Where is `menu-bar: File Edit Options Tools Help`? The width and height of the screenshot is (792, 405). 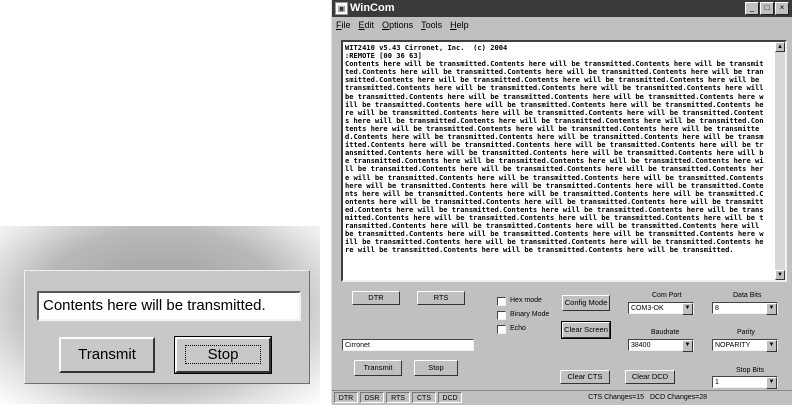 menu-bar: File Edit Options Tools Help is located at coordinates (562, 25).